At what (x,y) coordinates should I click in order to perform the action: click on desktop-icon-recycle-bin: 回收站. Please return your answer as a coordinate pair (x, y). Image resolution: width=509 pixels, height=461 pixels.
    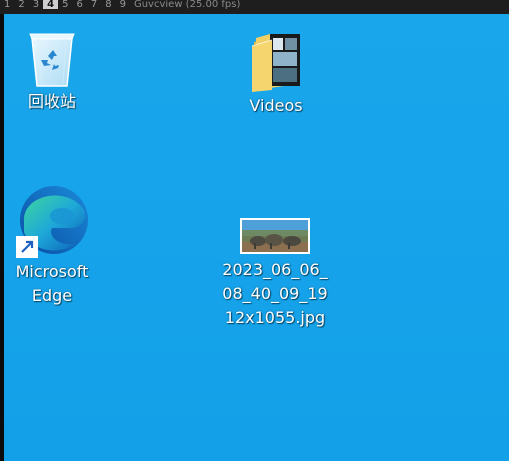
    Looking at the image, I should click on (52, 69).